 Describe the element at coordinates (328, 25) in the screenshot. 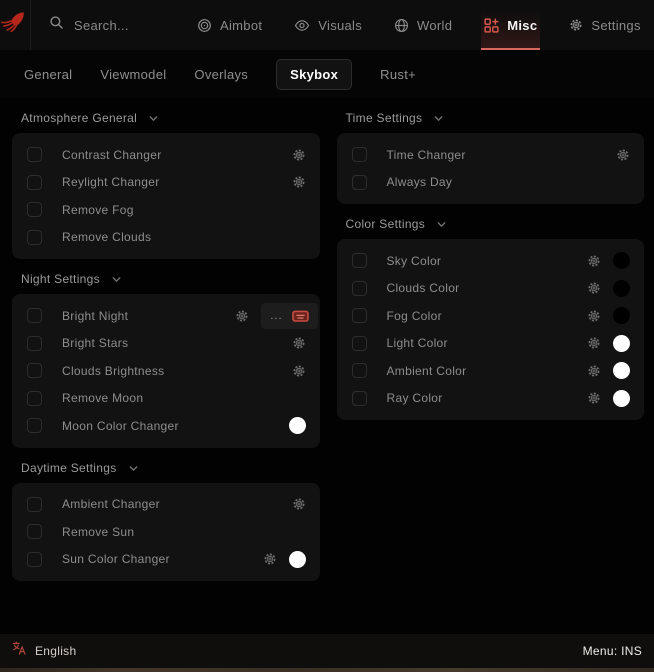

I see `nav-item-visuals: Visuals` at that location.